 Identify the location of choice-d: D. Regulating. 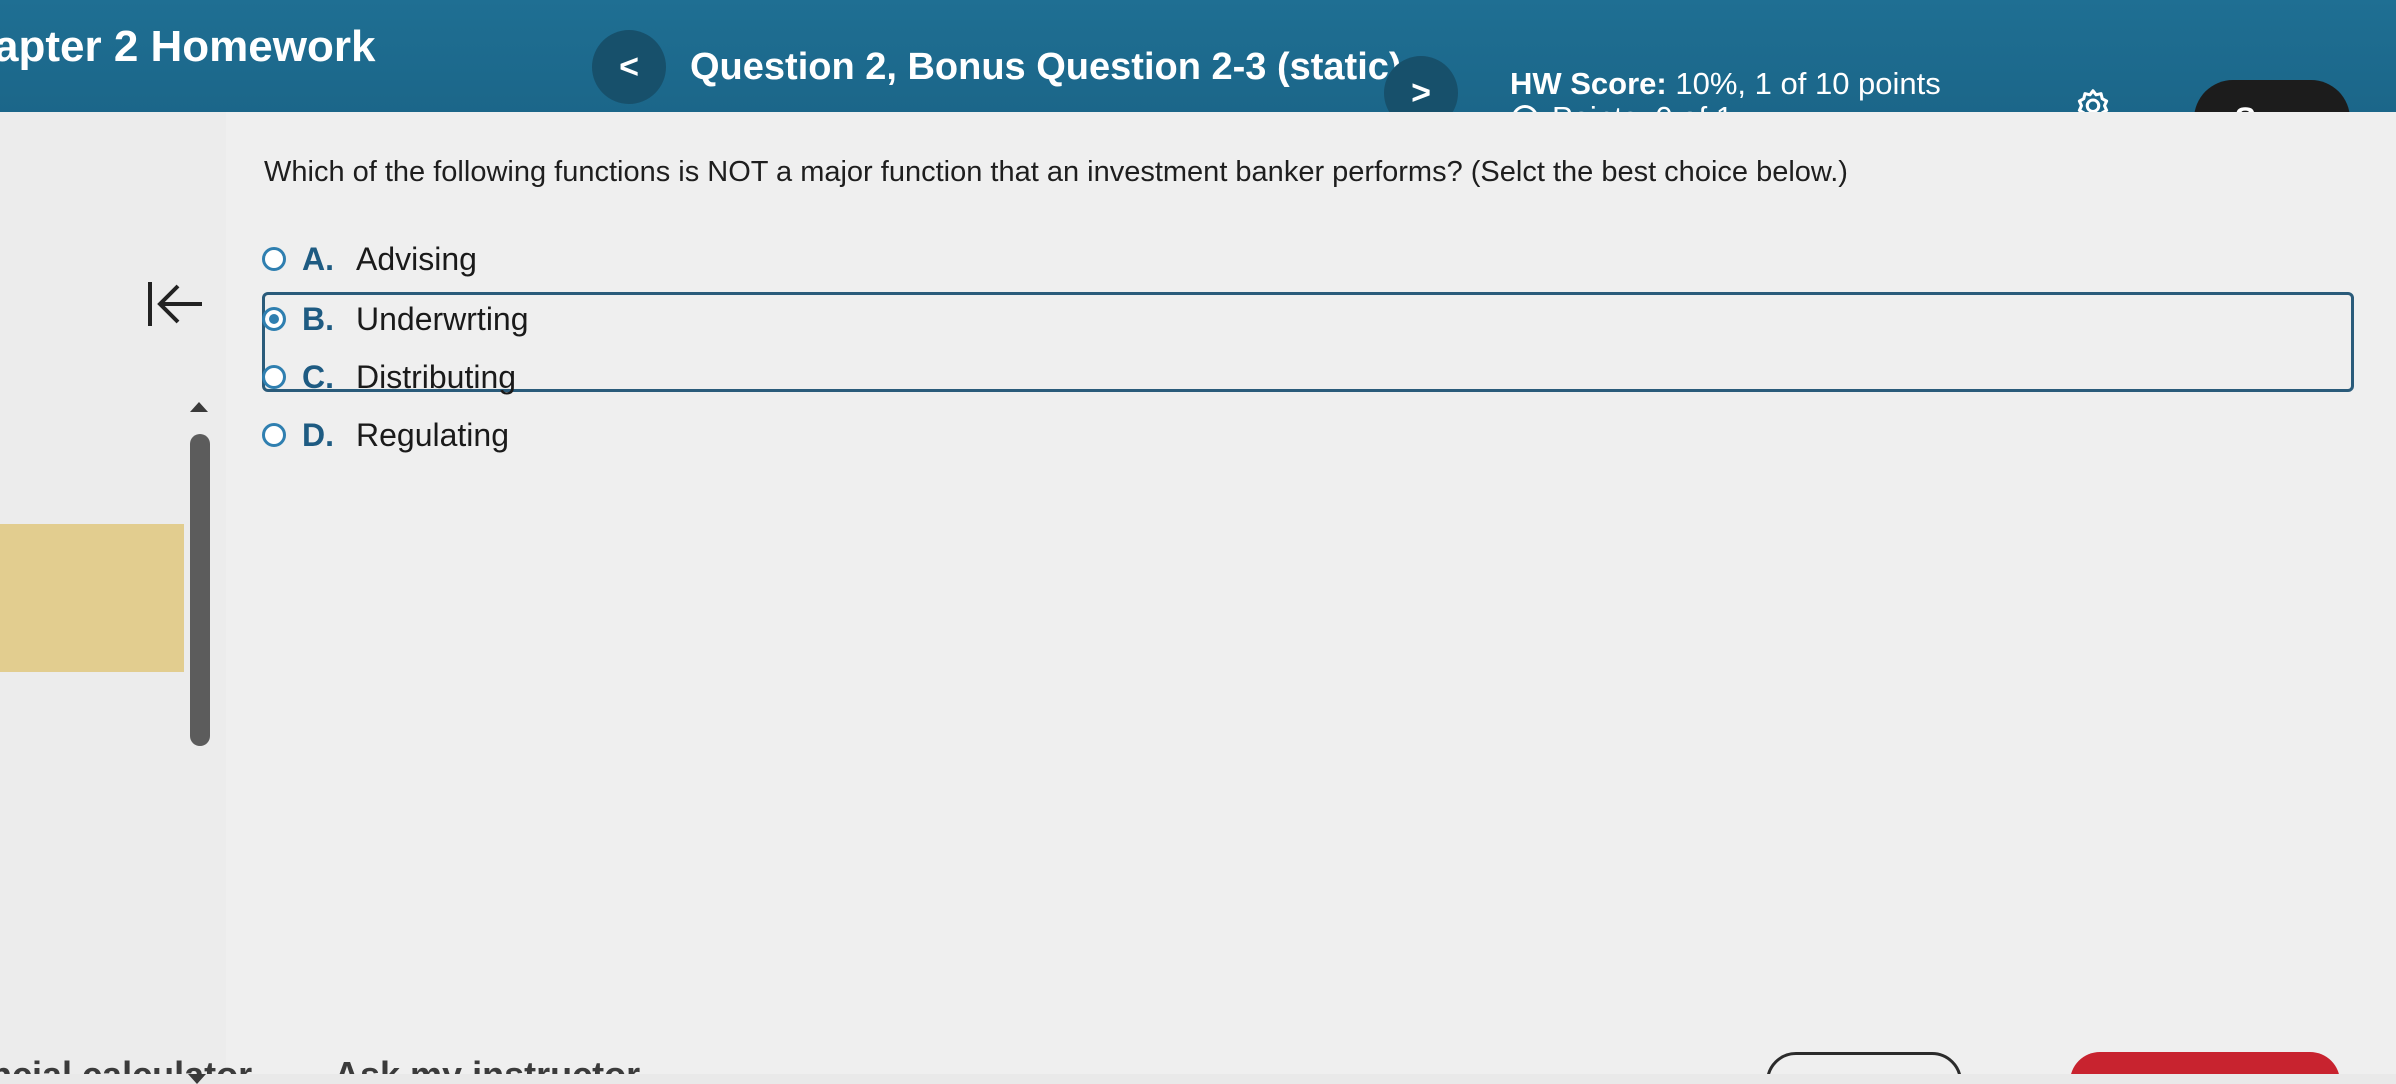
(385, 435).